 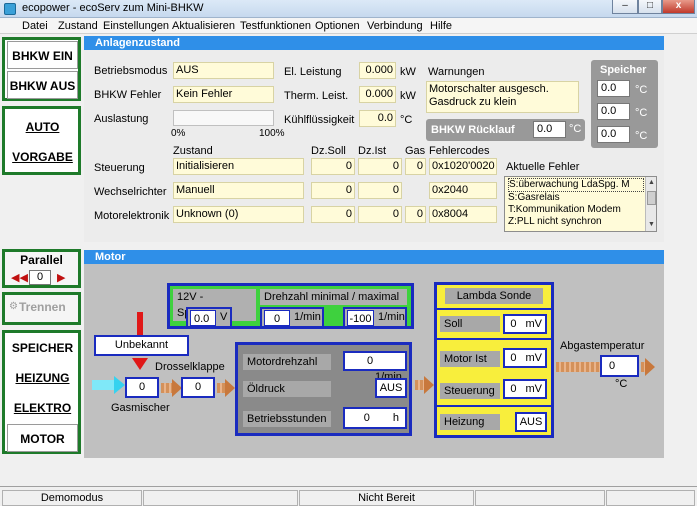 I want to click on arrow-down-icon, so click(x=140, y=364).